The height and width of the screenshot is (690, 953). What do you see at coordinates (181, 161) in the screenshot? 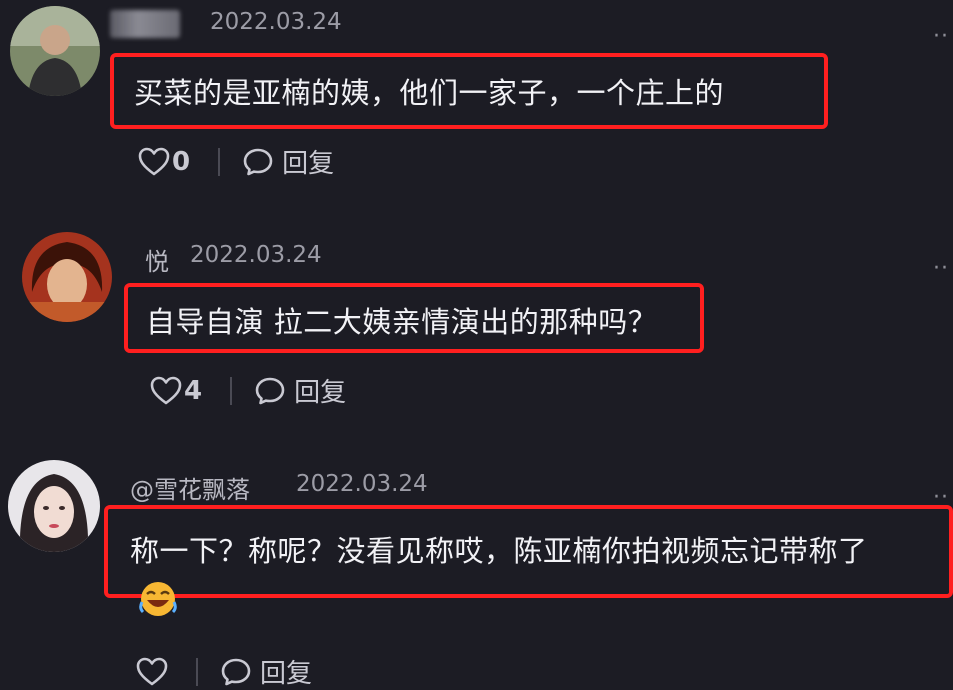
I see `like-count: 0` at bounding box center [181, 161].